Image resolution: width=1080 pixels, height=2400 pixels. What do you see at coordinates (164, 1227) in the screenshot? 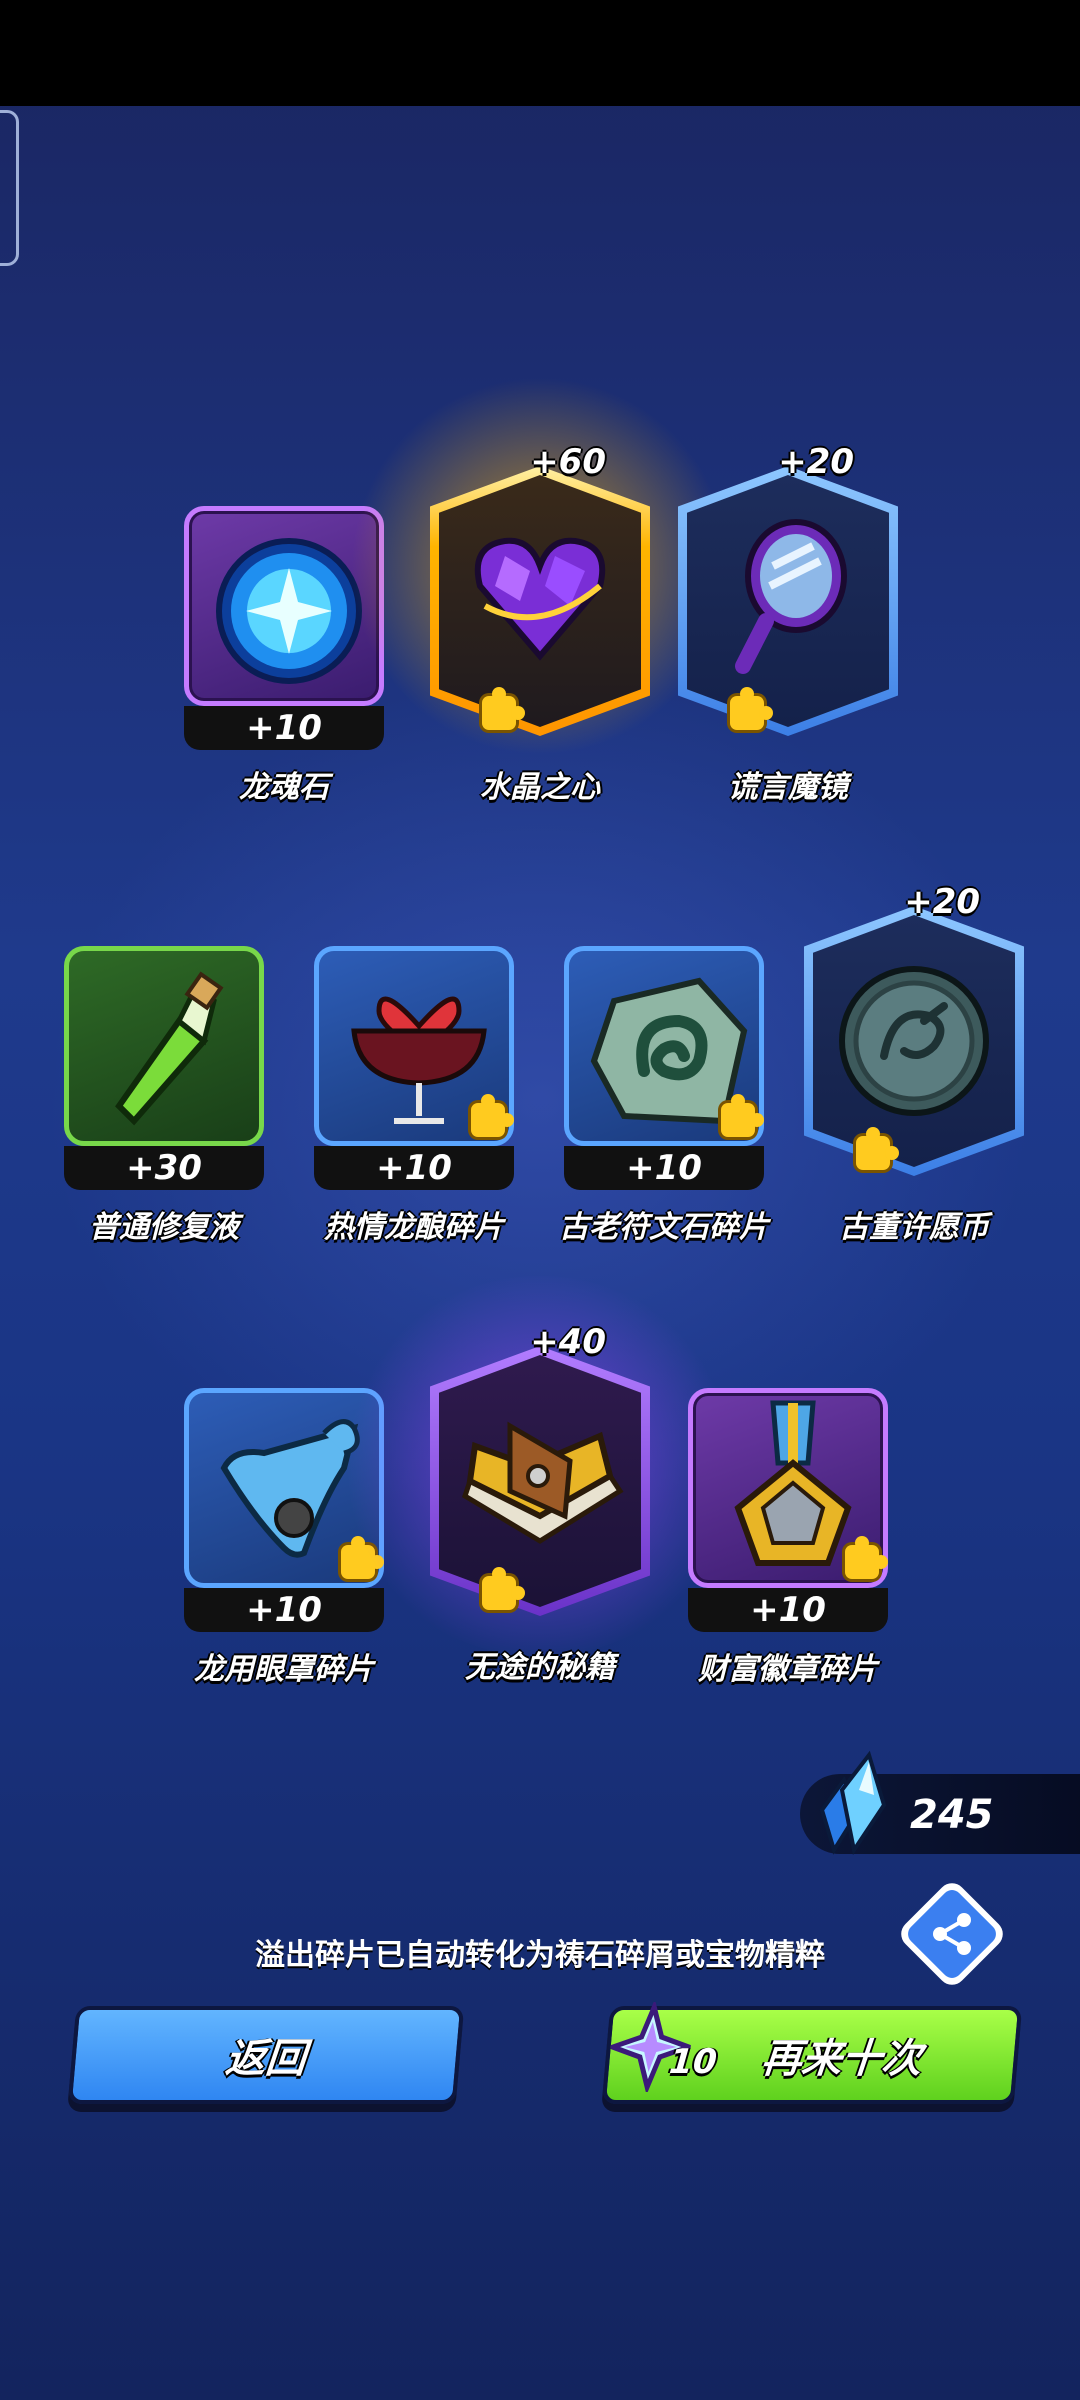
I see `reward-name: 普通修复液` at bounding box center [164, 1227].